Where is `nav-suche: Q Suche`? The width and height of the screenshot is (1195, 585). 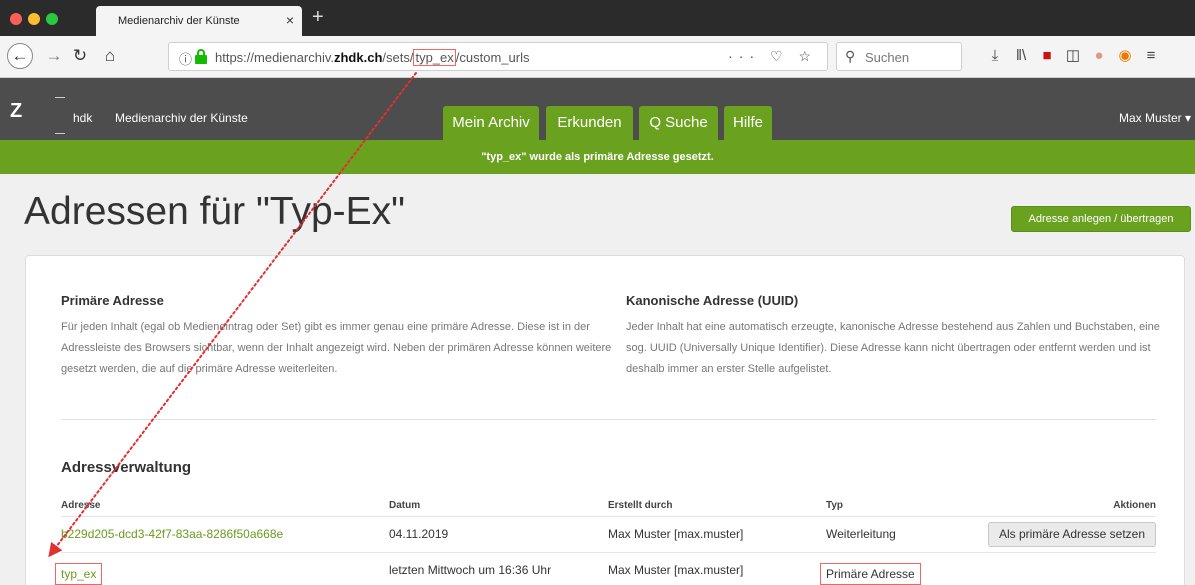 nav-suche: Q Suche is located at coordinates (678, 123).